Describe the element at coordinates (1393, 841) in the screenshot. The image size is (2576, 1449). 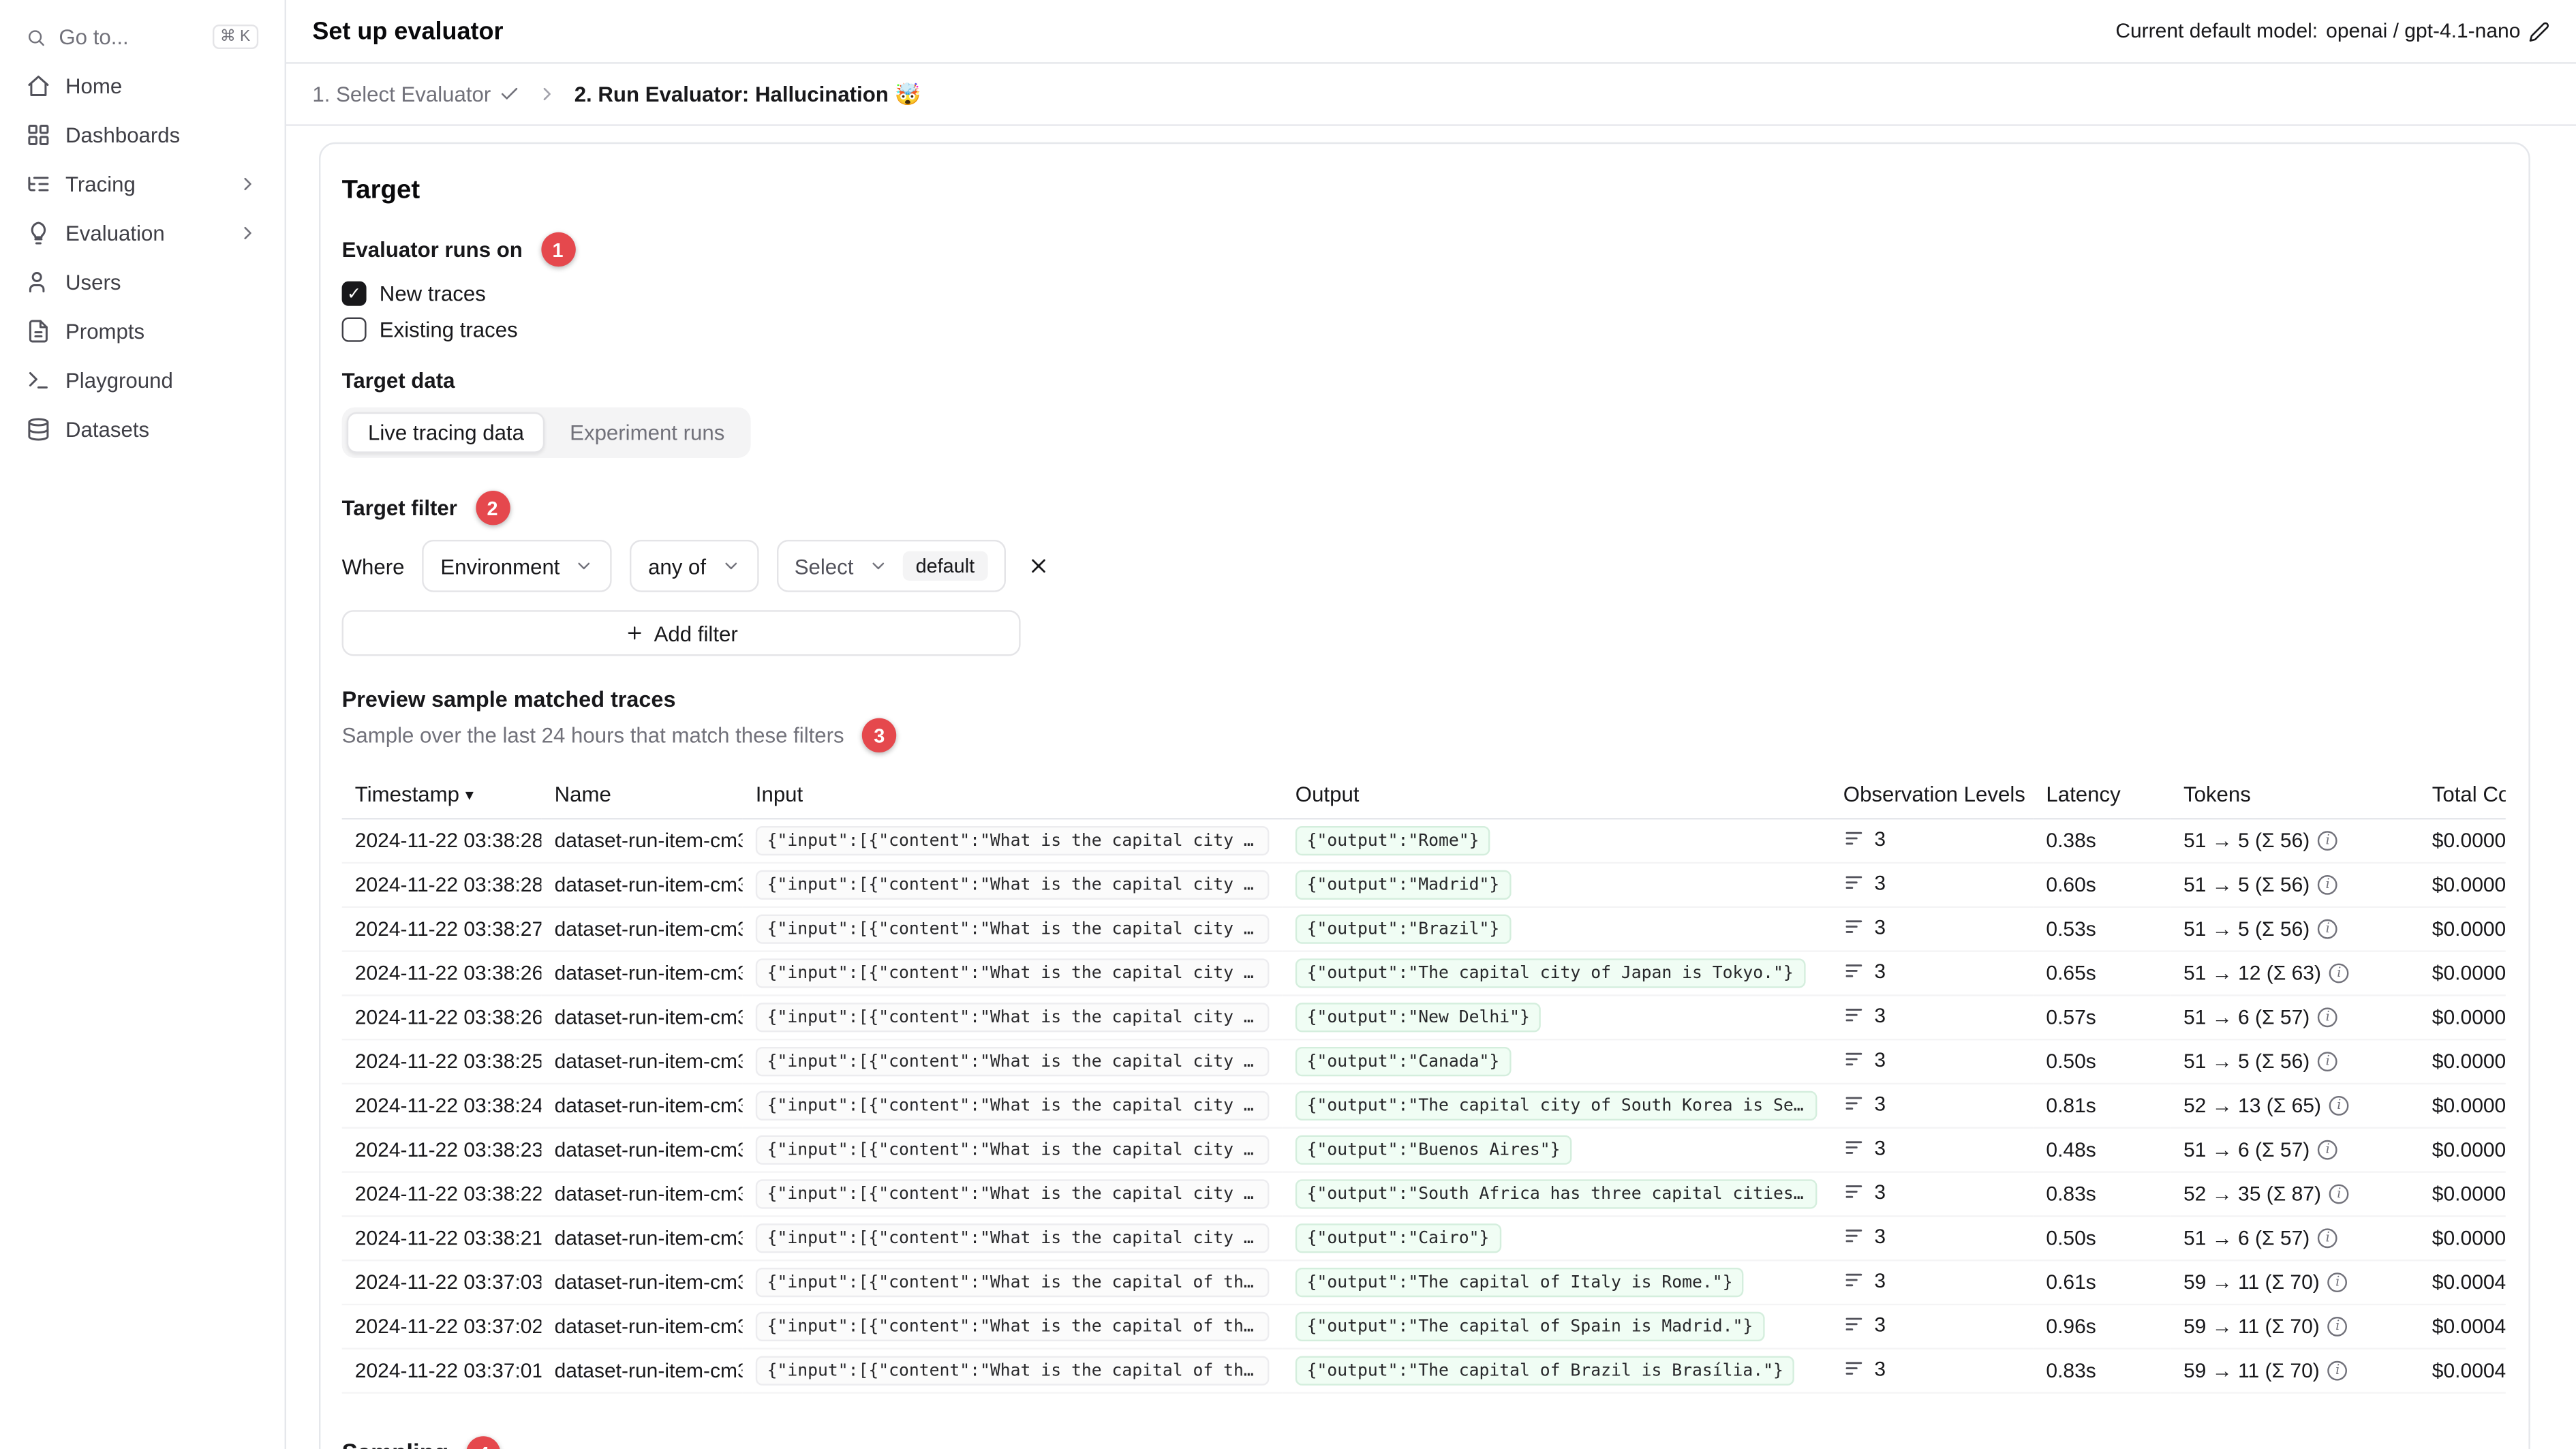
I see `output-chip: {"output":"Rome"}` at that location.